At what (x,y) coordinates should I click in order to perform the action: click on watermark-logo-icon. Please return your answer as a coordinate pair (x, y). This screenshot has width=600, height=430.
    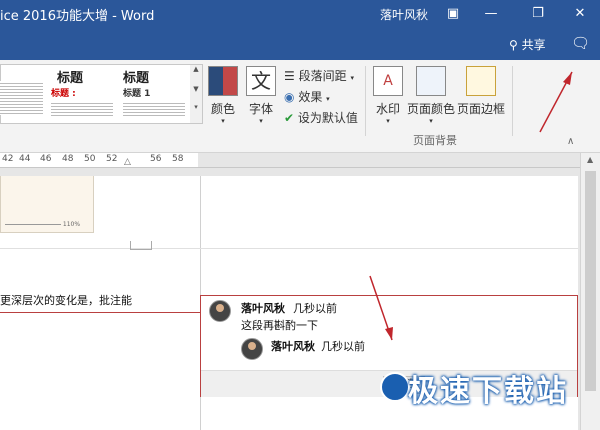
    Looking at the image, I should click on (395, 387).